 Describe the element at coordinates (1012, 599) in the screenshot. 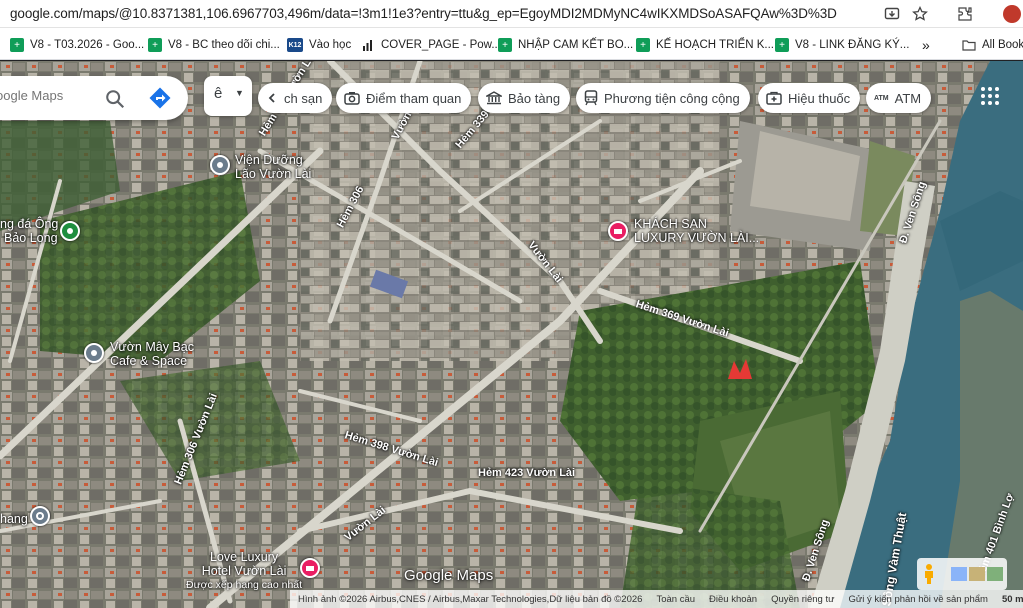

I see `scale-label: 50 mét` at that location.